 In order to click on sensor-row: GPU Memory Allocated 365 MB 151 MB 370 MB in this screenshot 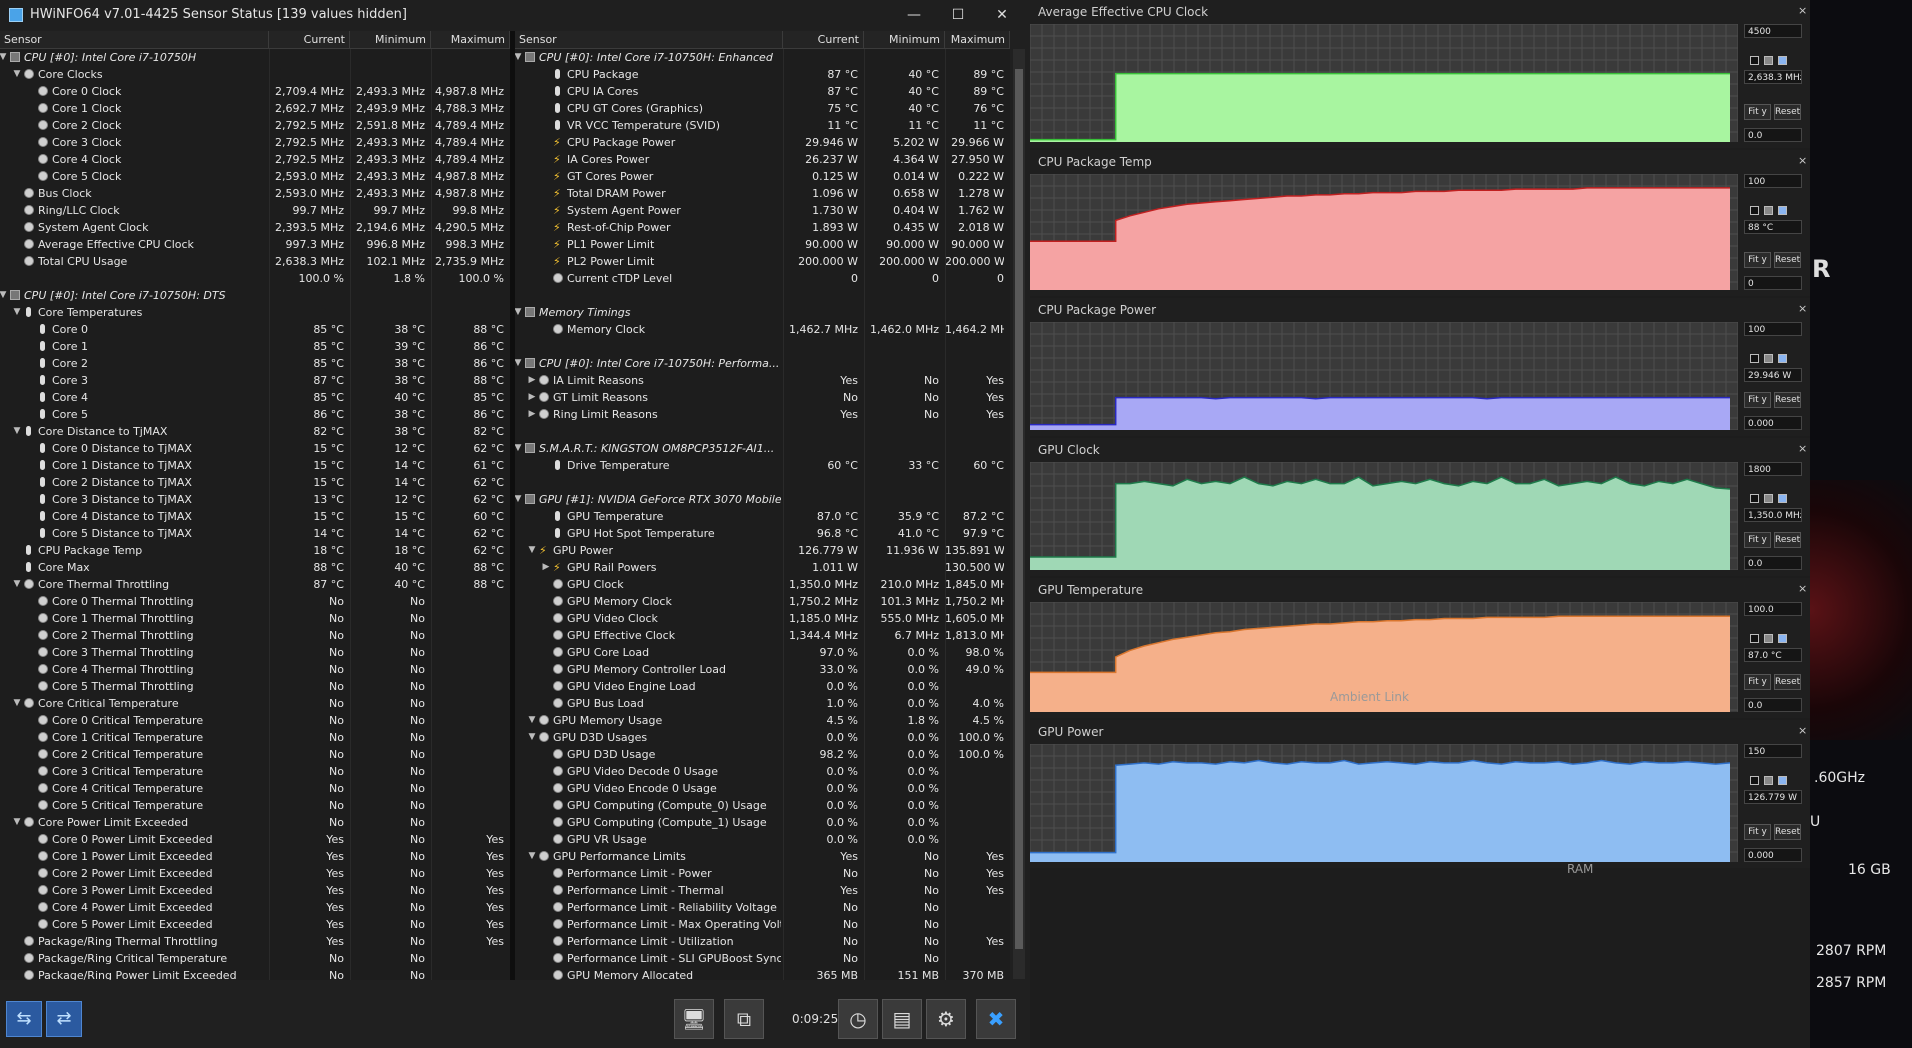, I will do `click(762, 973)`.